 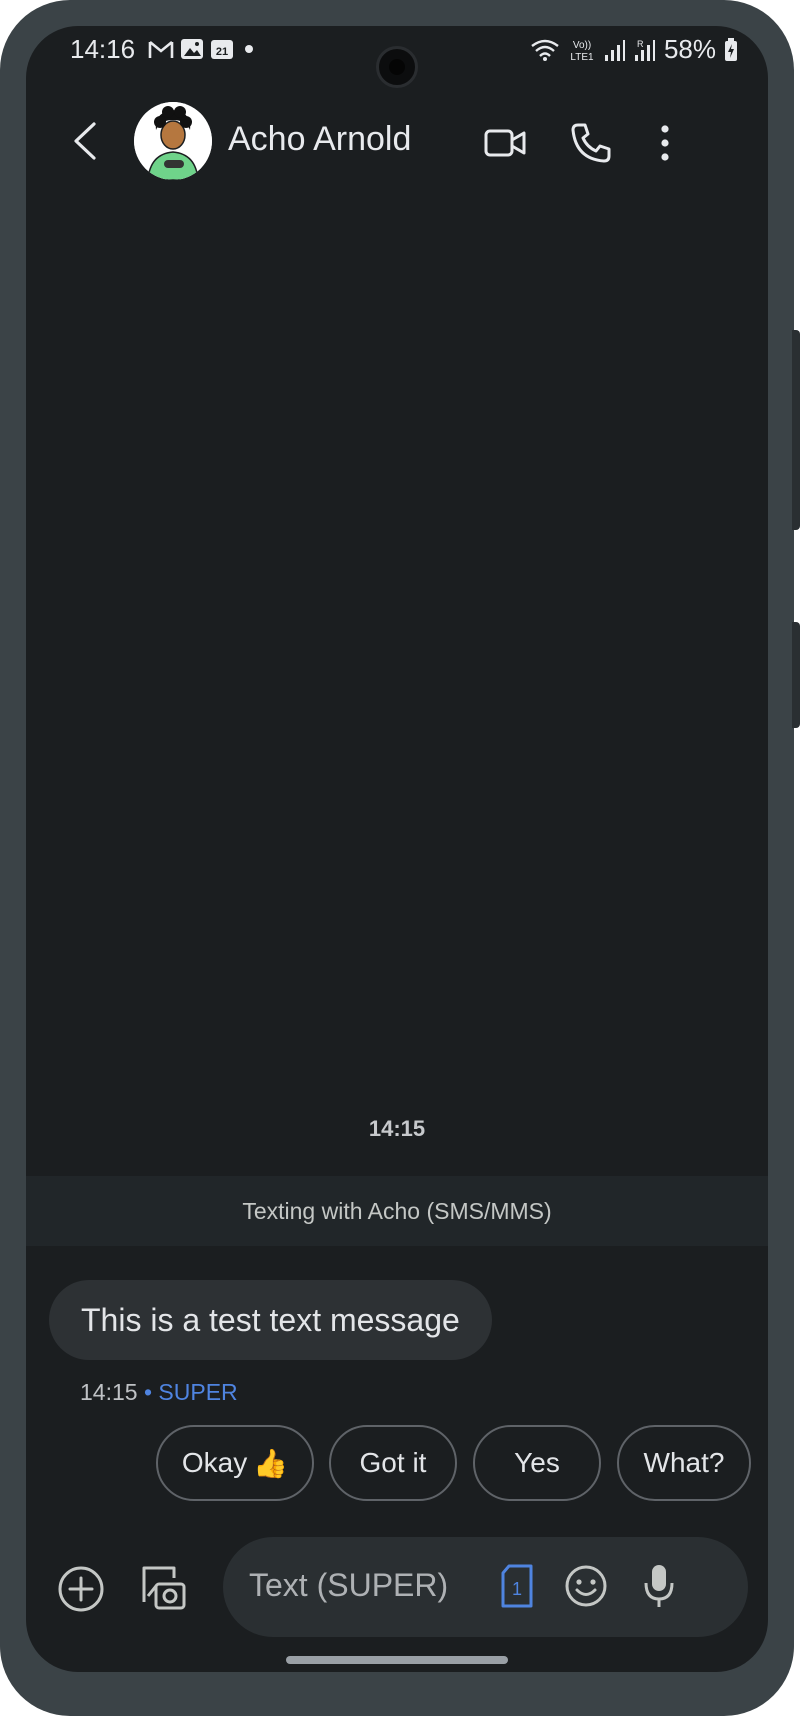 What do you see at coordinates (81, 1589) in the screenshot?
I see `add-attachment-icon` at bounding box center [81, 1589].